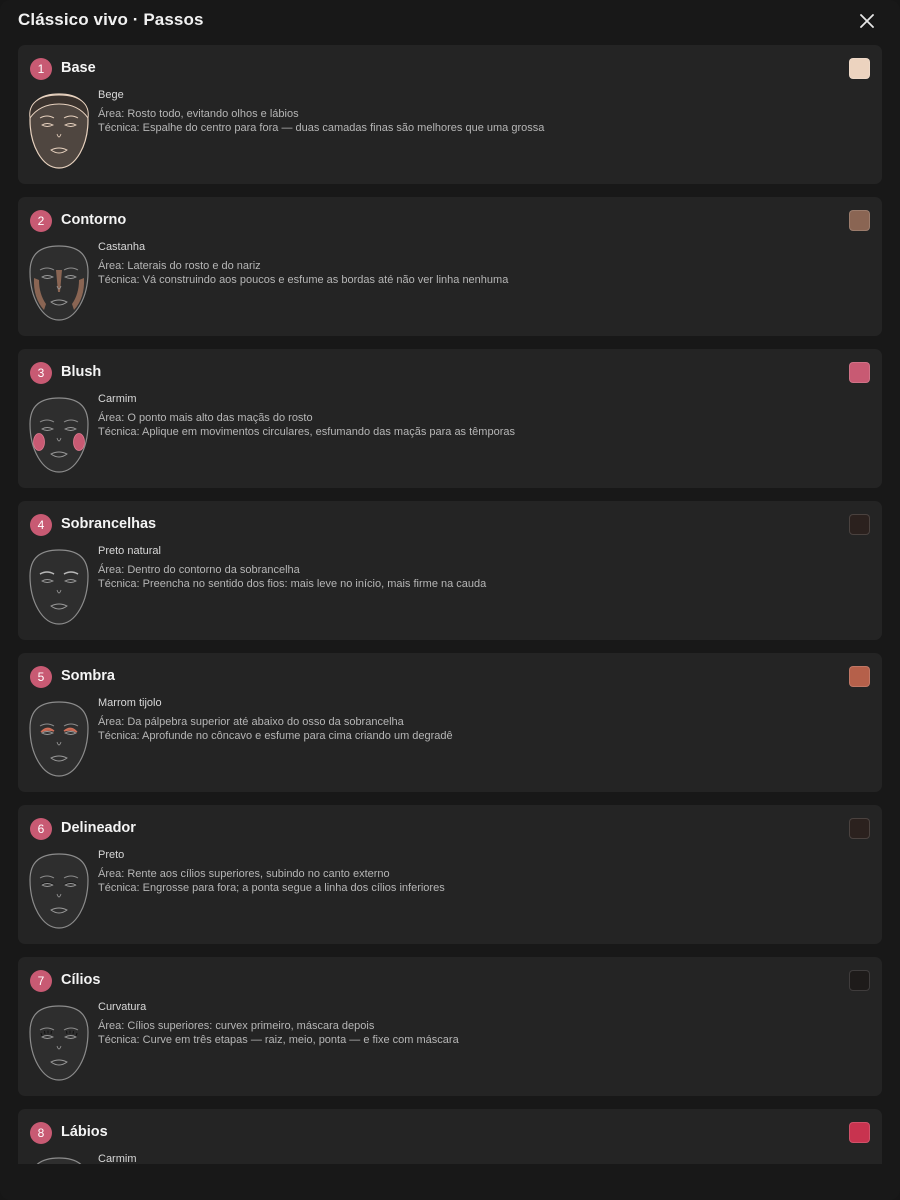 The height and width of the screenshot is (1200, 900). I want to click on step-title: Contorno, so click(94, 220).